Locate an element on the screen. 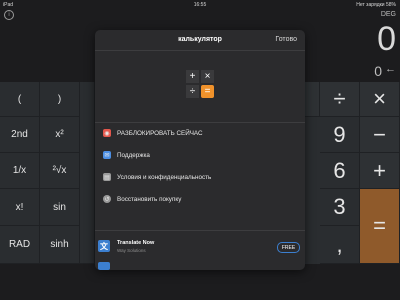  free-button: FREE is located at coordinates (288, 247).